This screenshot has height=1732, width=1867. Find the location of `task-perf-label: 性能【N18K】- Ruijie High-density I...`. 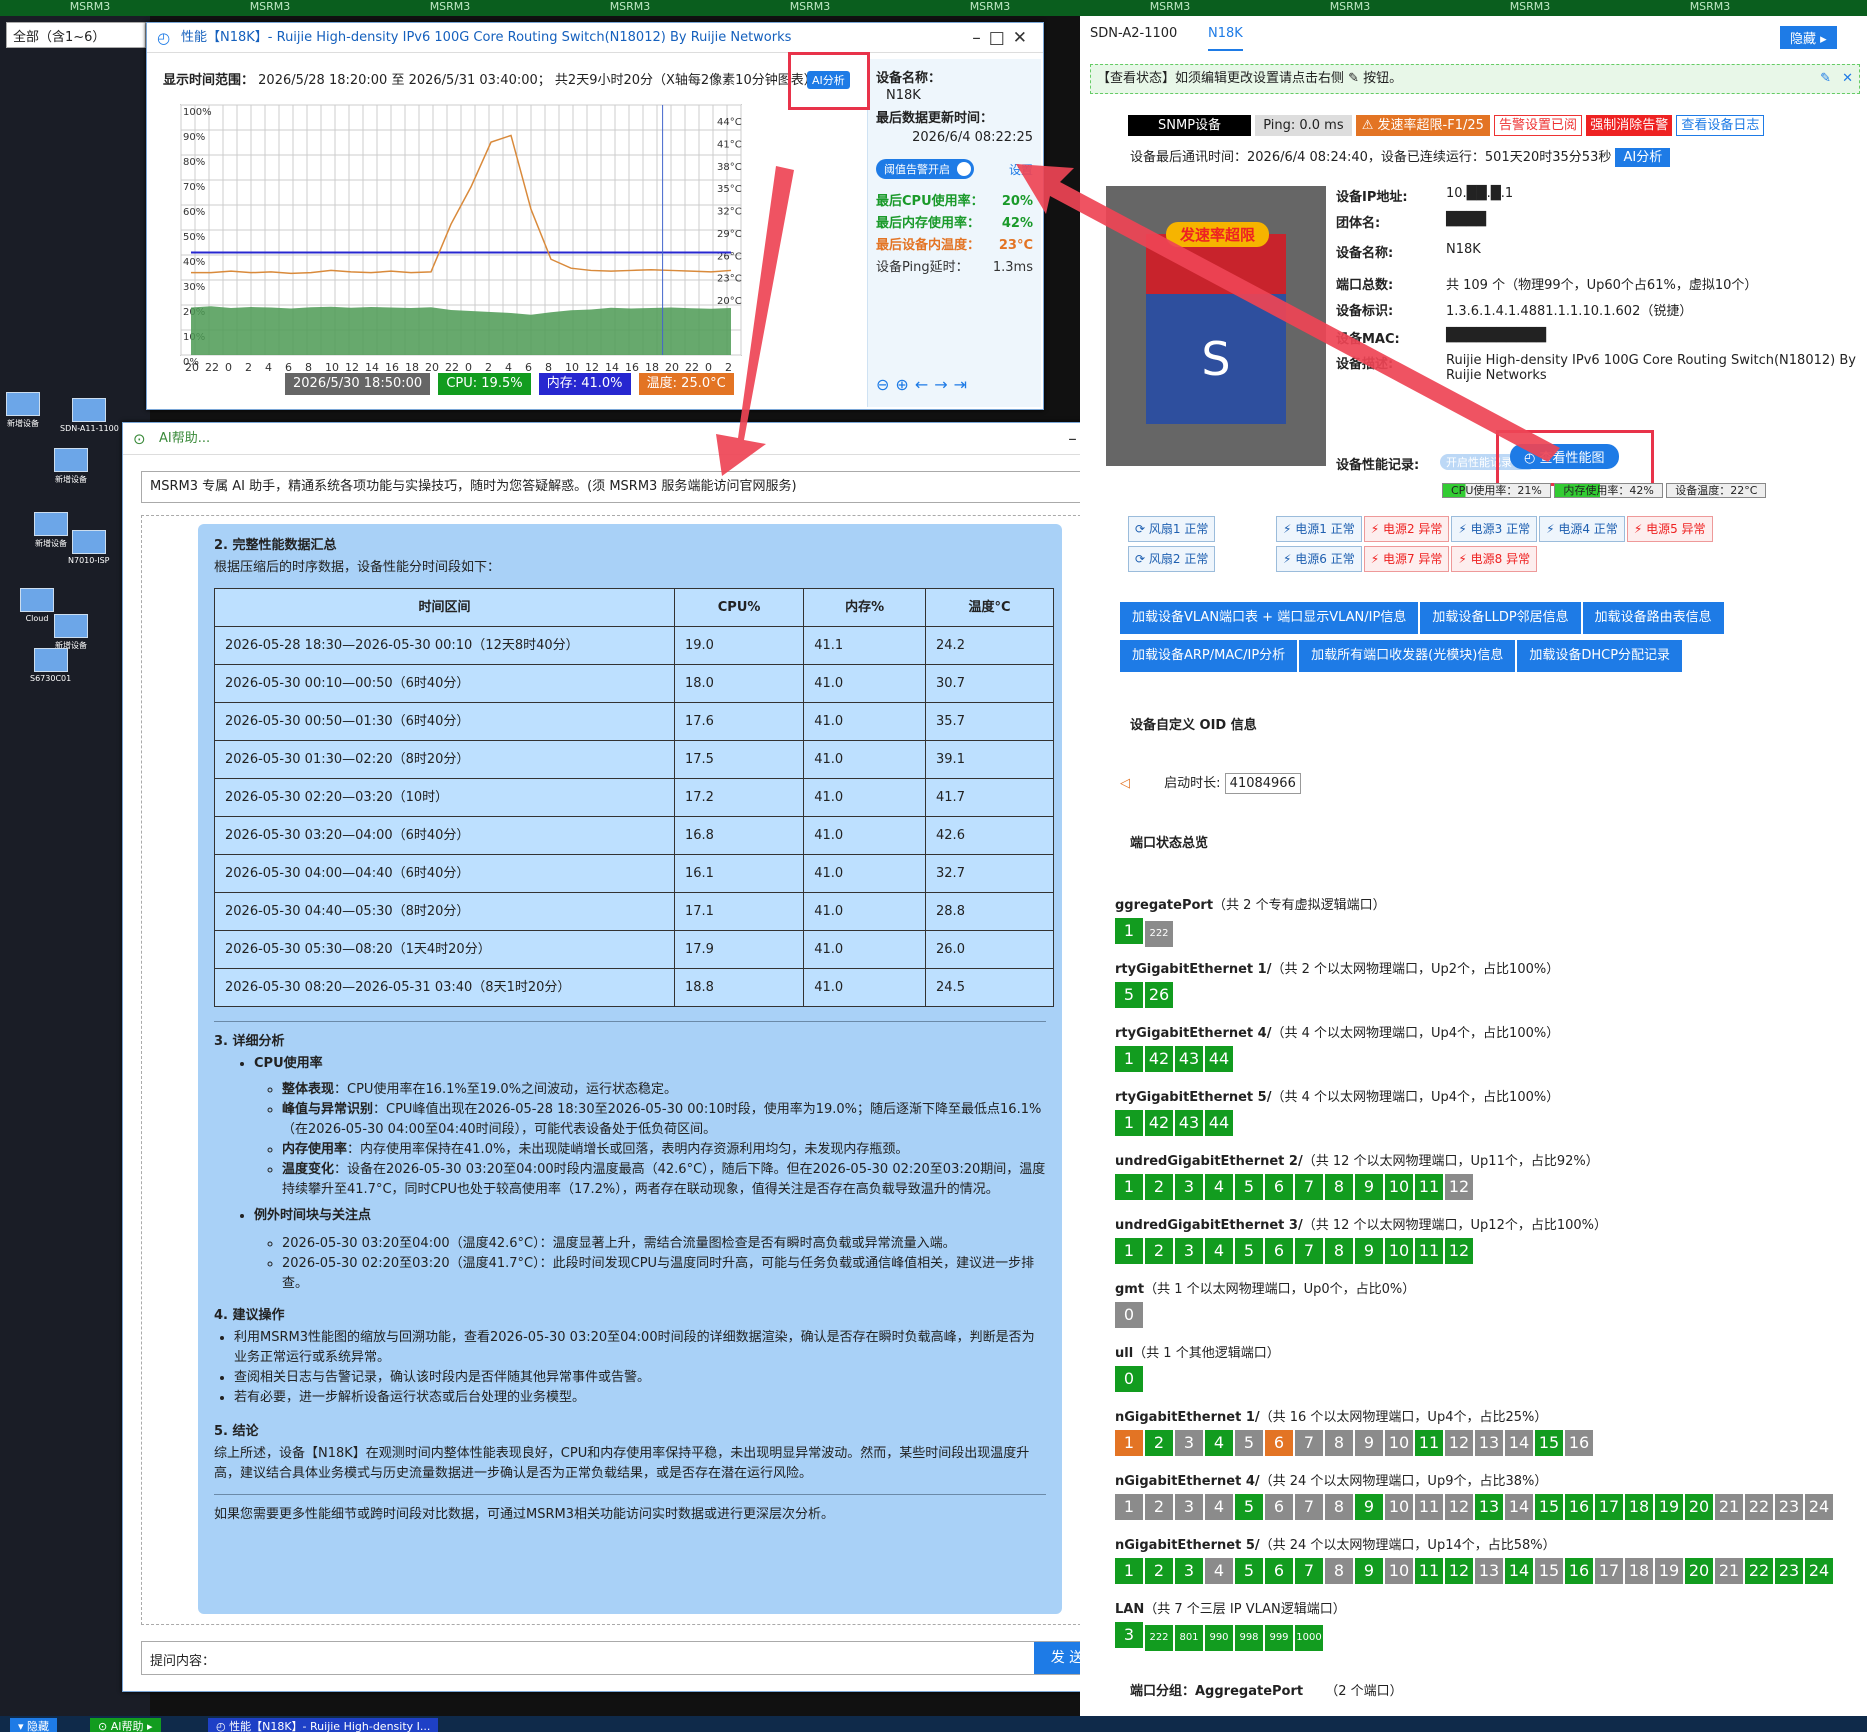

task-perf-label: 性能【N18K】- Ruijie High-density I... is located at coordinates (330, 1726).